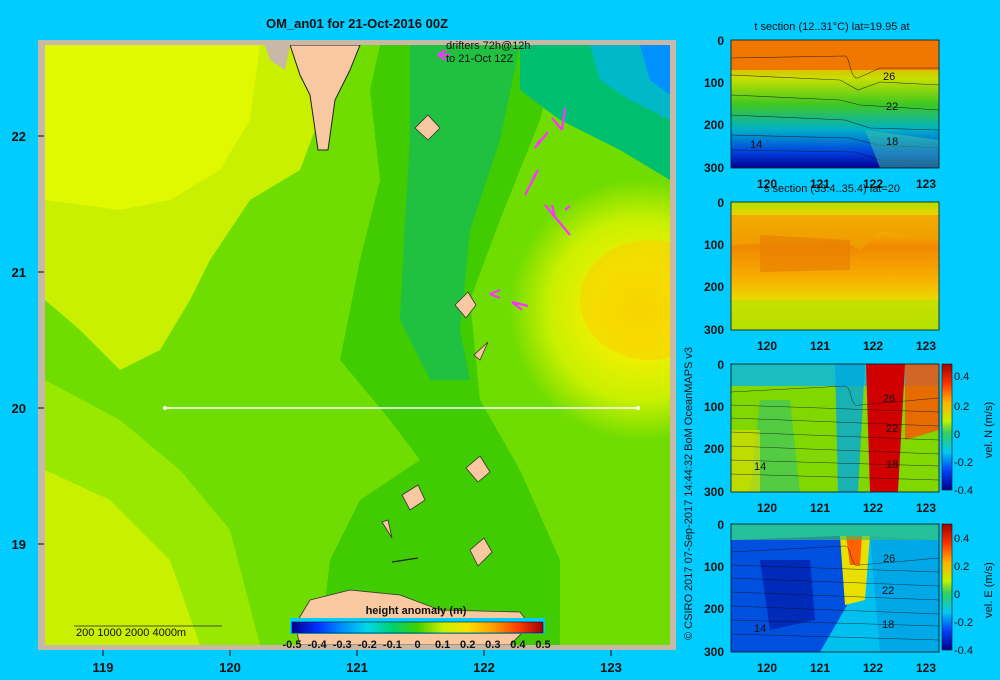  What do you see at coordinates (831, 27) in the screenshot?
I see `panel-title: t section (12..31°C) lat=19.95 at` at bounding box center [831, 27].